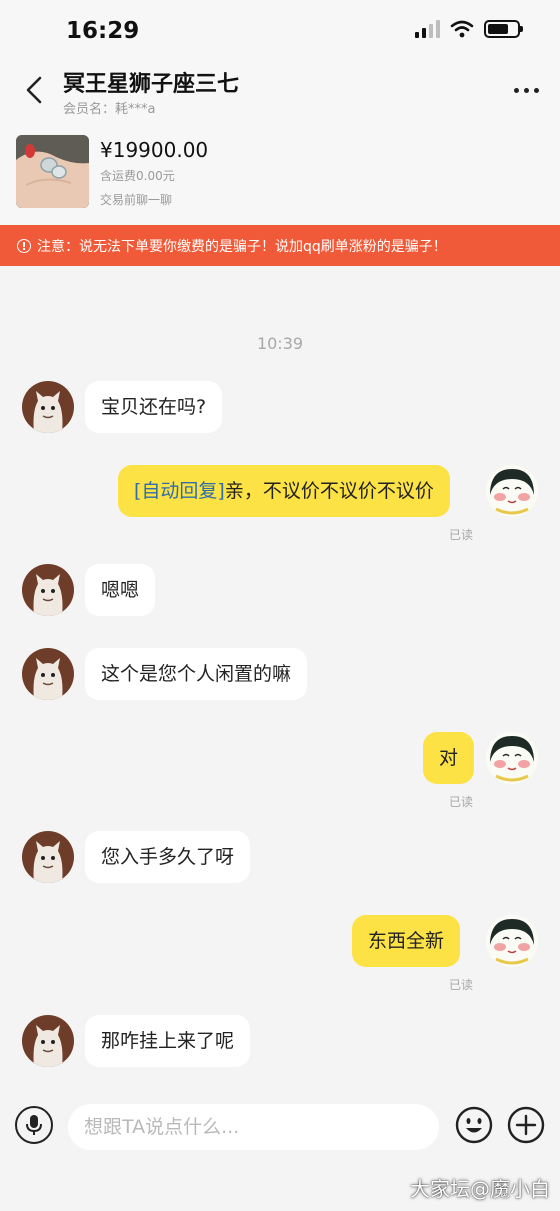 The height and width of the screenshot is (1211, 560). I want to click on message-input, so click(253, 1127).